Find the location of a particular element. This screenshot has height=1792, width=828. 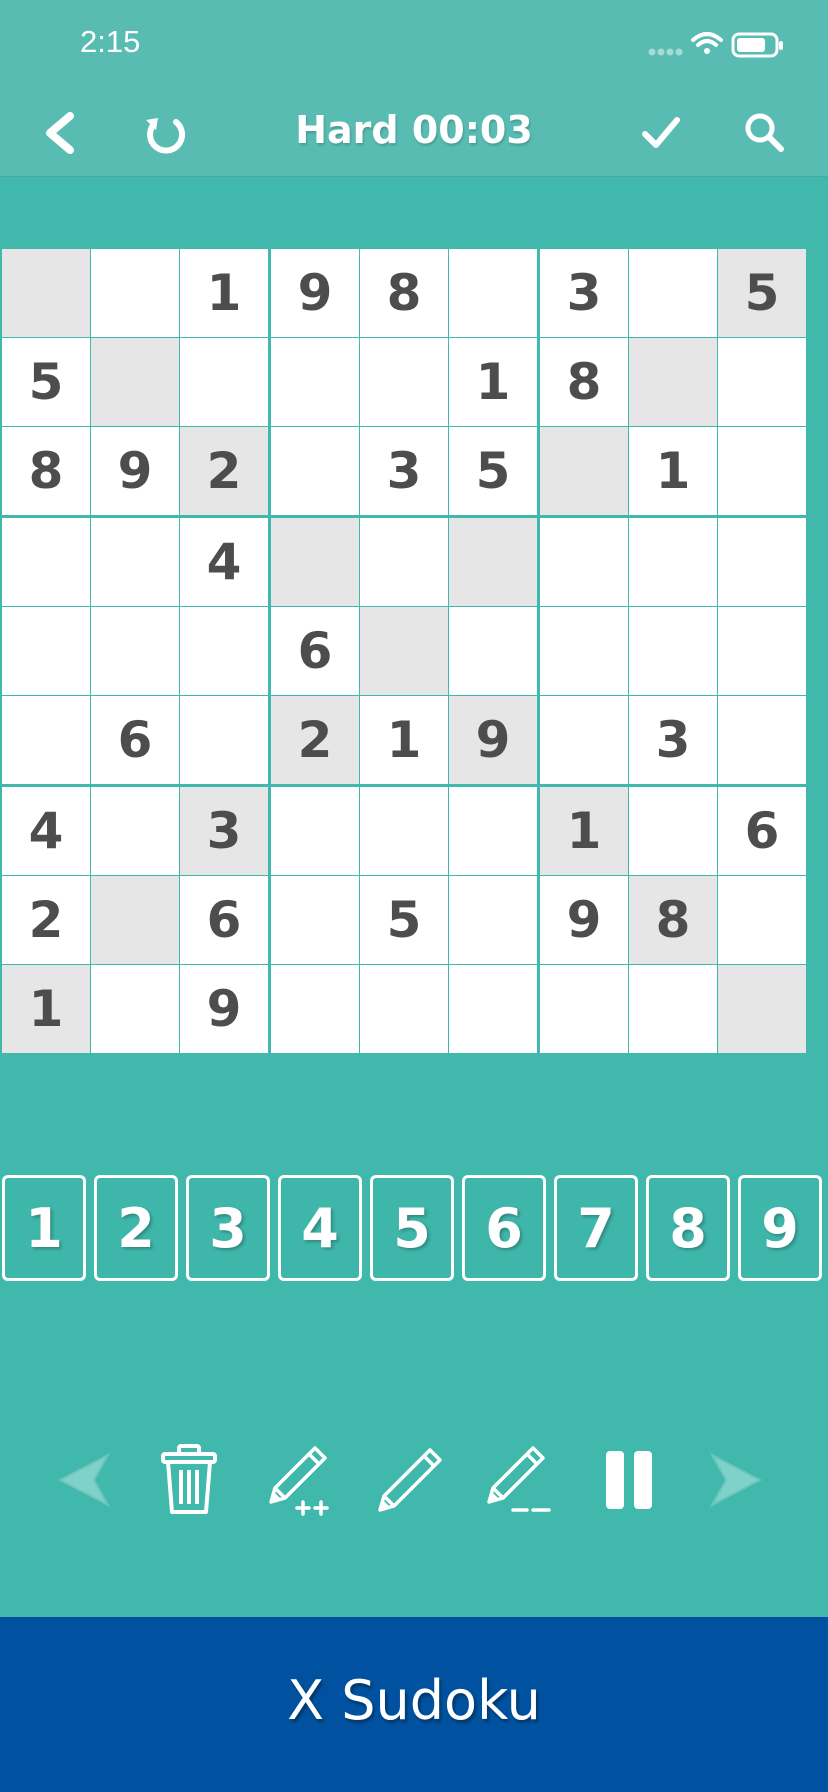

number-key-4: 4 is located at coordinates (320, 1228).